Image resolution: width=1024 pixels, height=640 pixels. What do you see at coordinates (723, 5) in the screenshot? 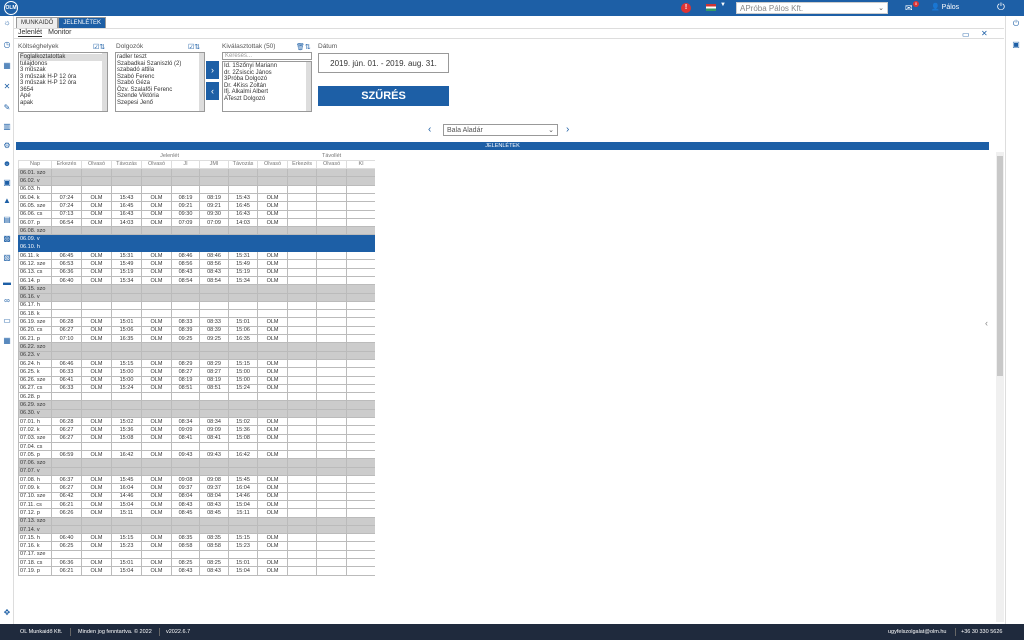
I see `language-chevron-icon: ▼` at bounding box center [723, 5].